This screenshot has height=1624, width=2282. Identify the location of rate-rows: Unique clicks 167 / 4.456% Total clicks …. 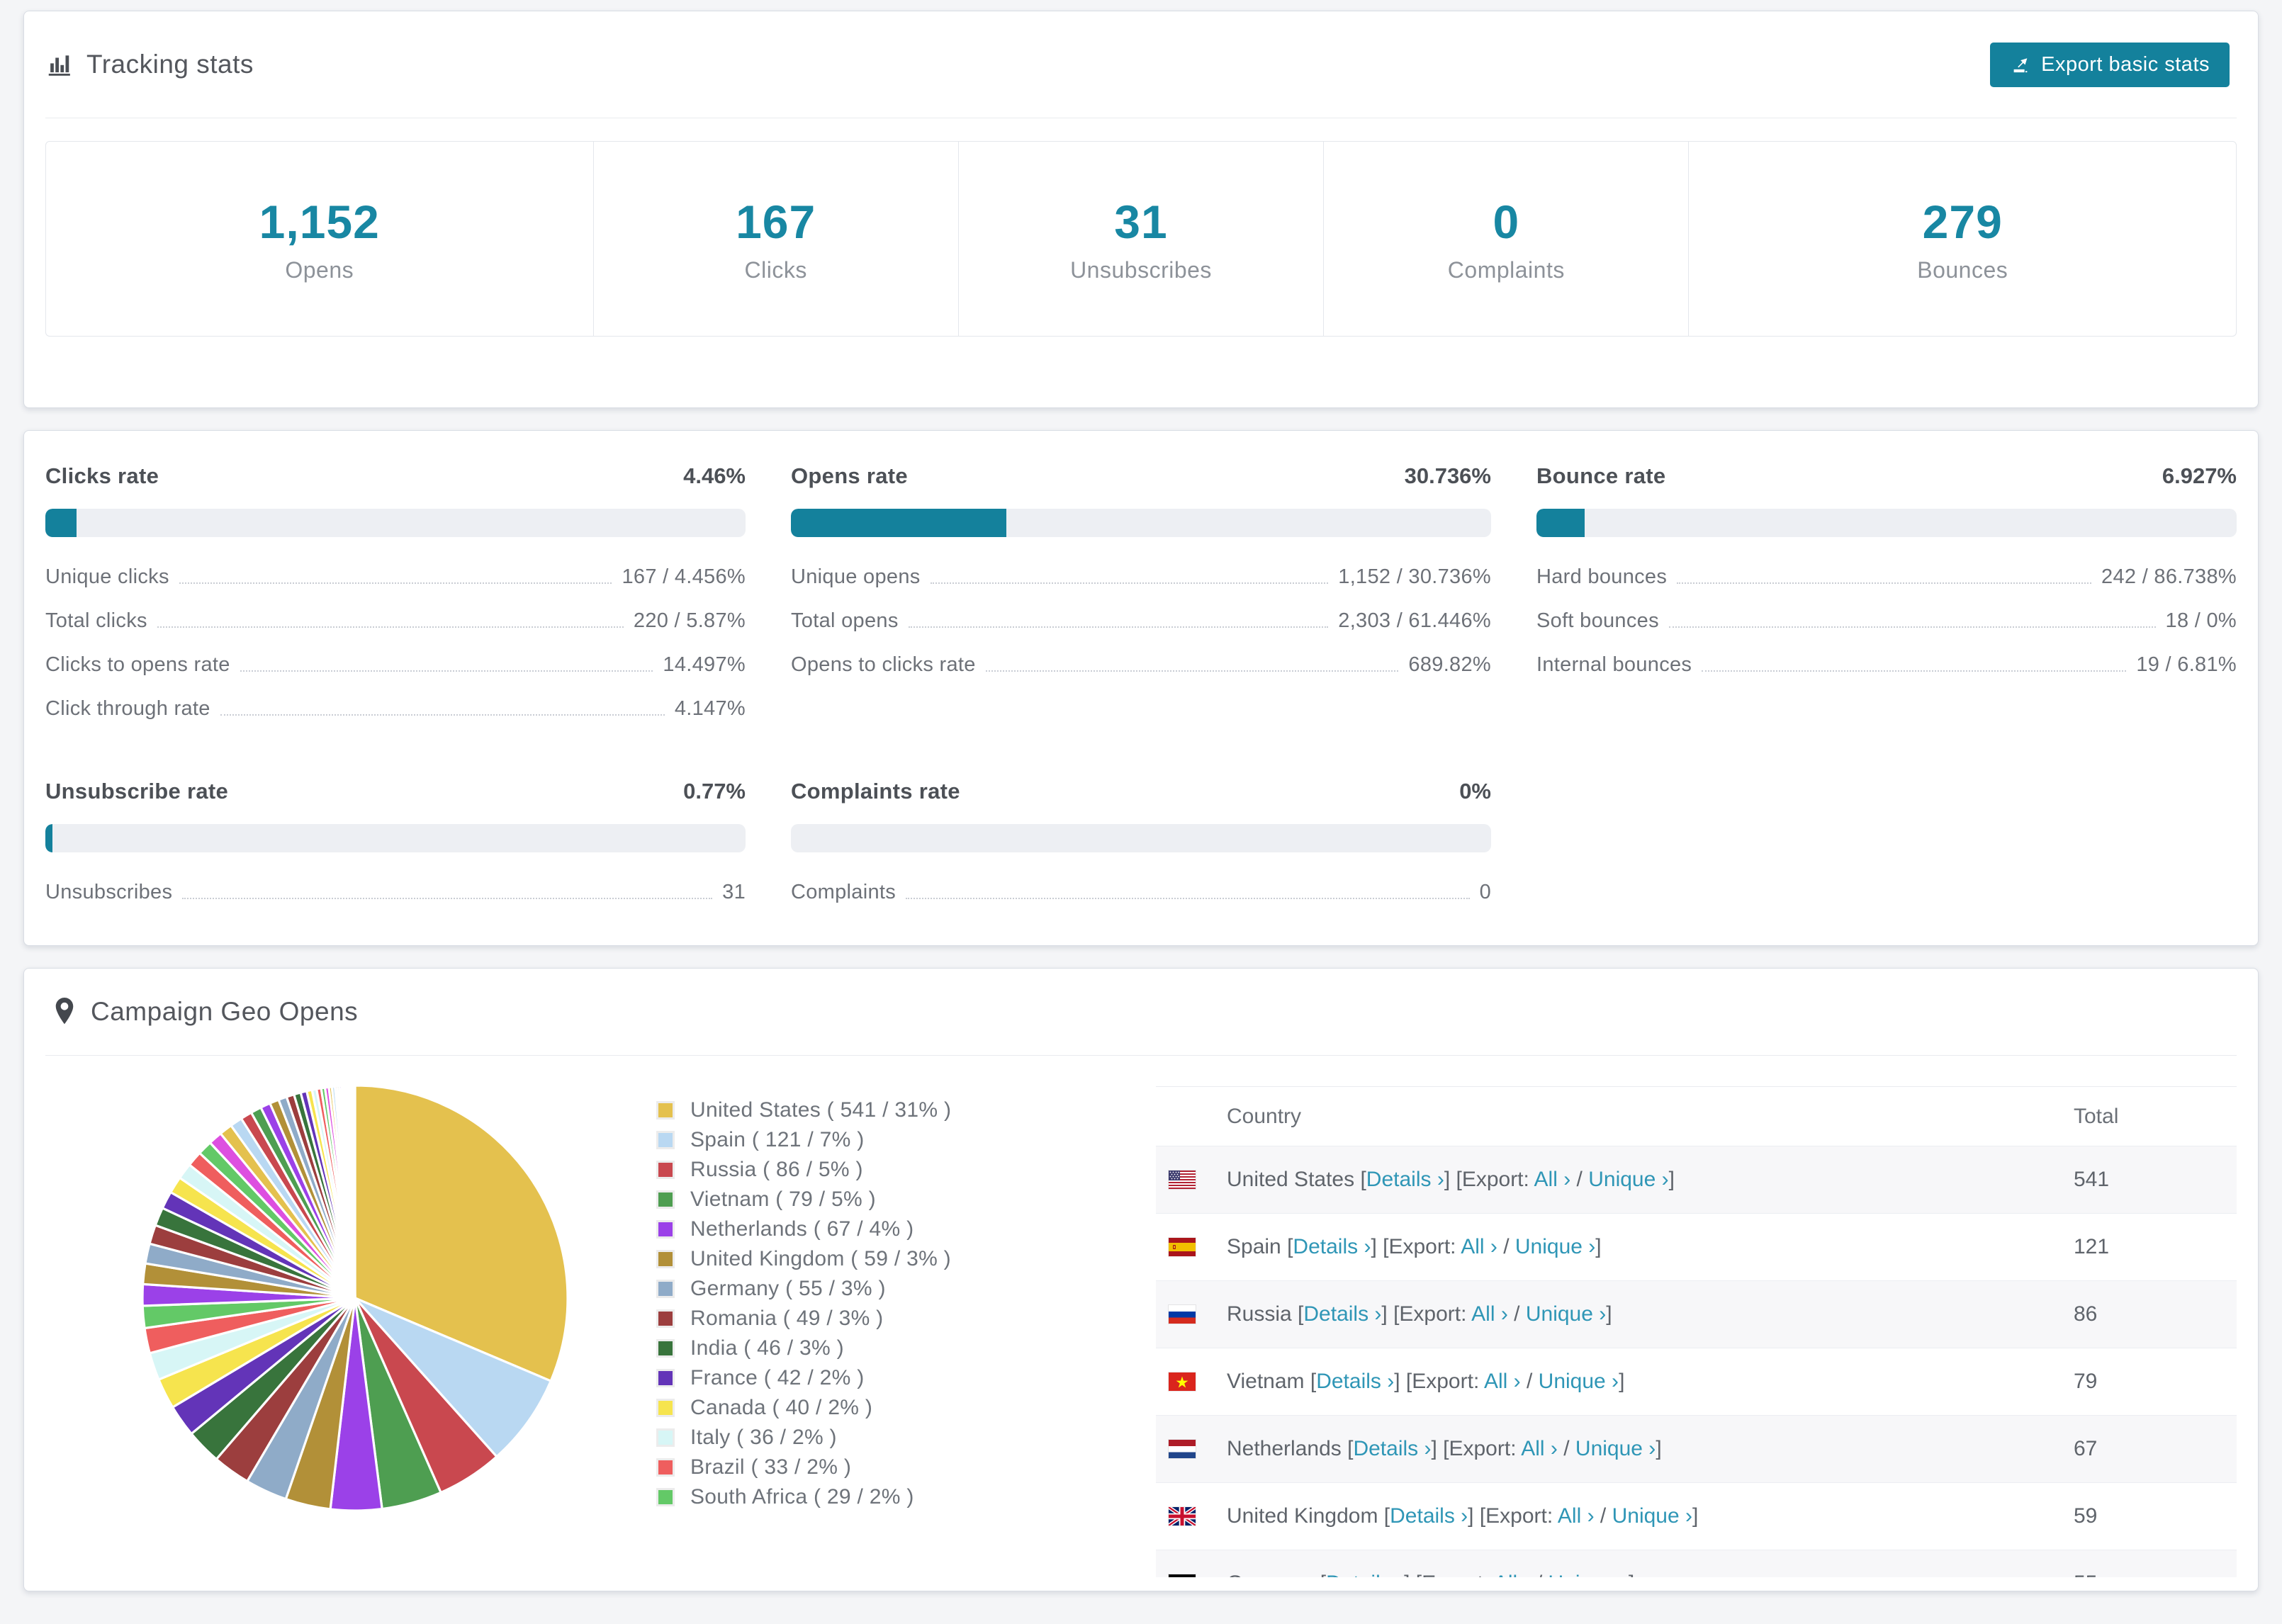
(395, 643).